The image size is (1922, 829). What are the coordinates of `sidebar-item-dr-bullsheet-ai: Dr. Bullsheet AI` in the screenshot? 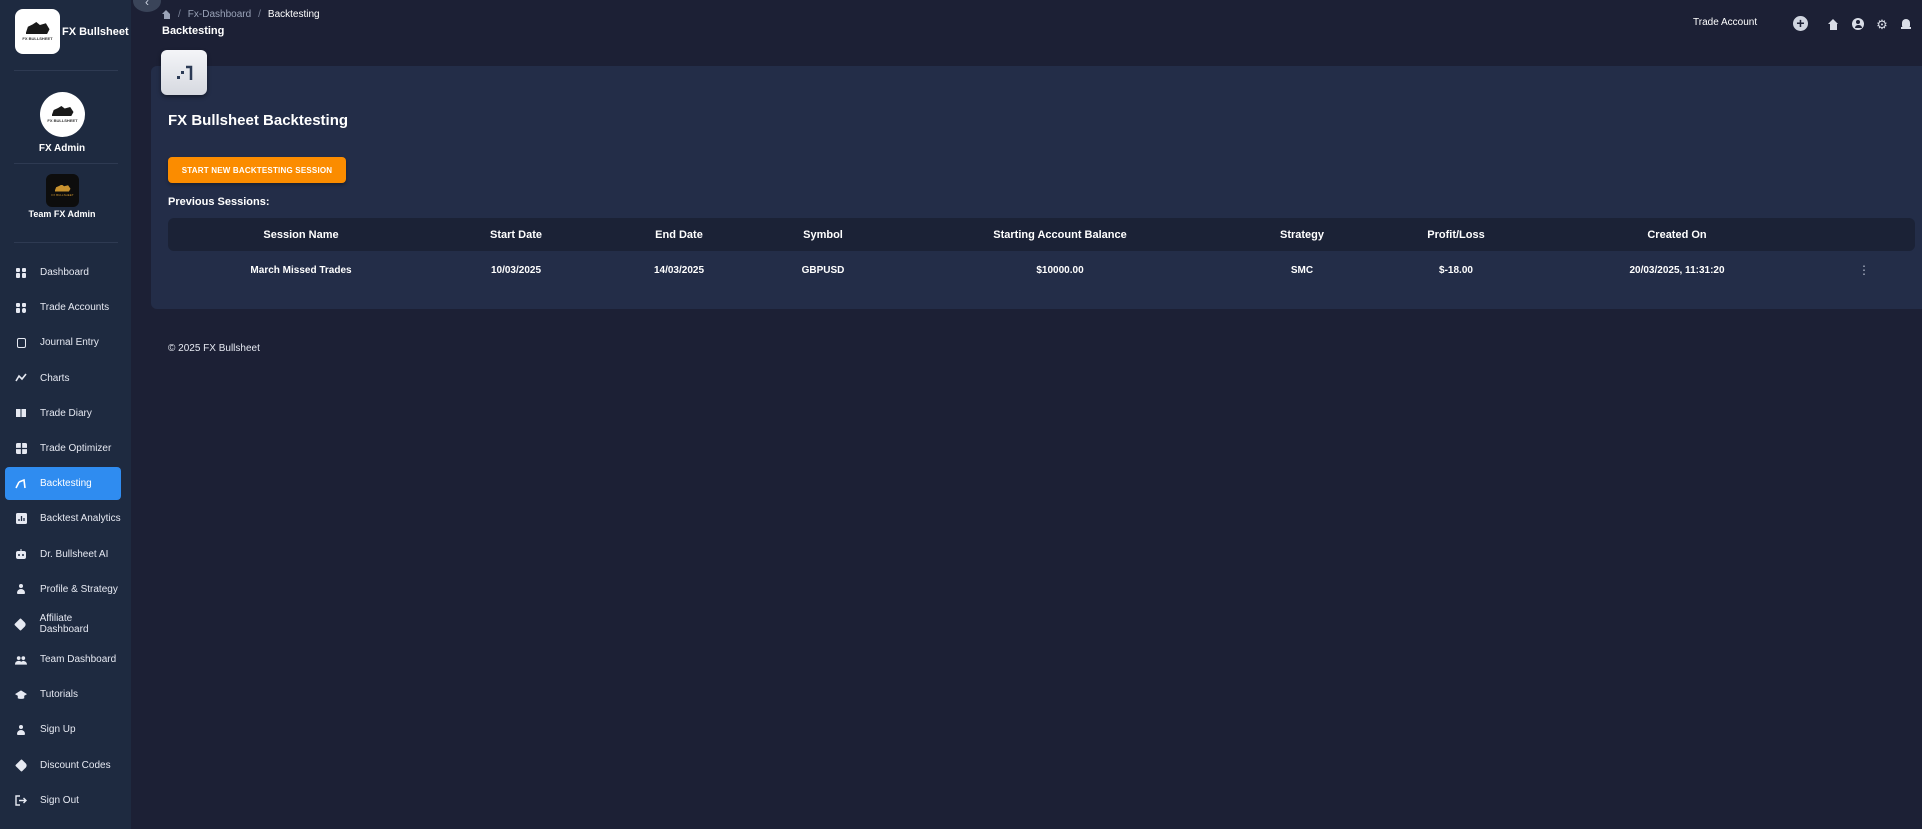 It's located at (63, 554).